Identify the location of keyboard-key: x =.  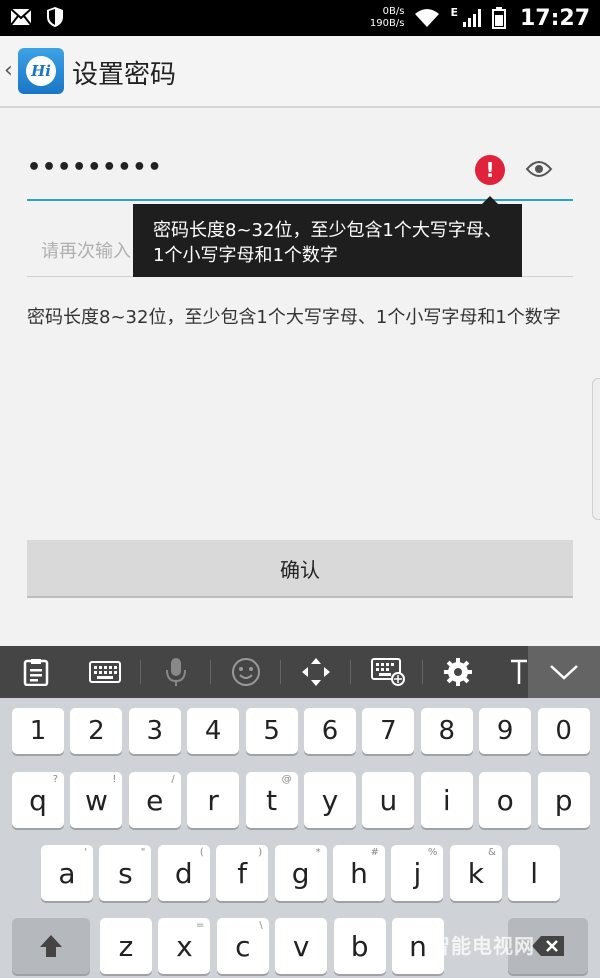
(184, 946).